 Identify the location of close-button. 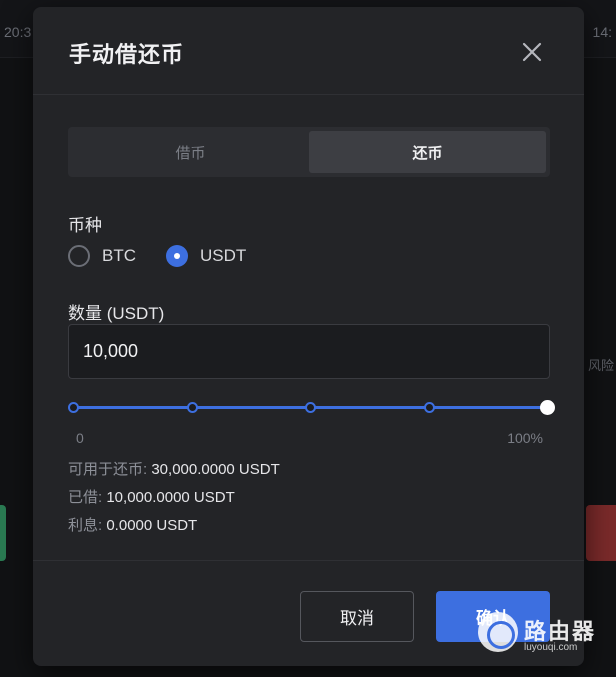
(532, 52).